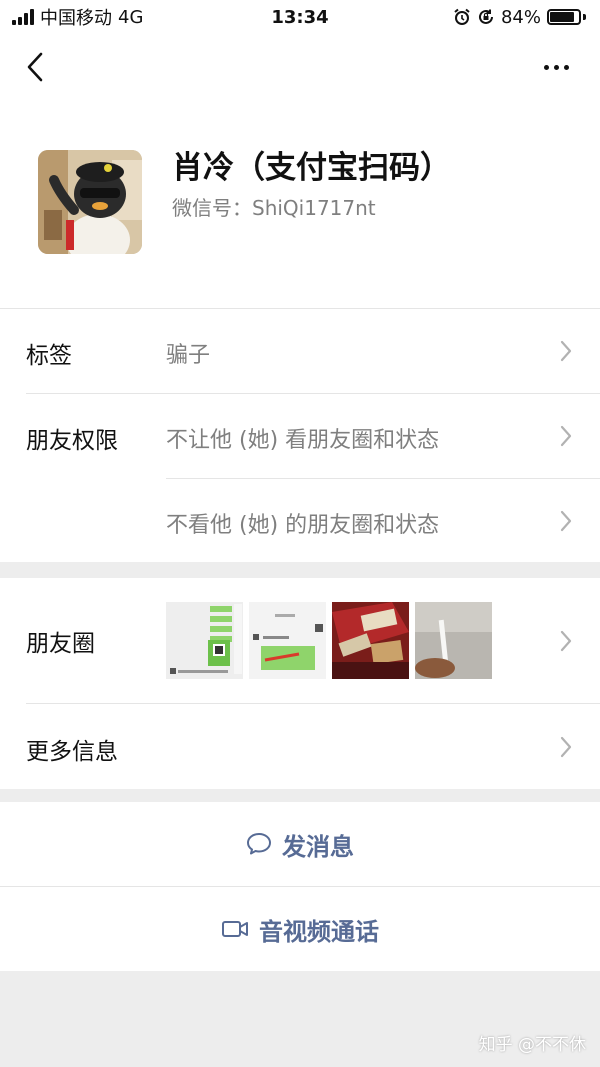 The height and width of the screenshot is (1067, 600). I want to click on moments-thumbnails, so click(329, 640).